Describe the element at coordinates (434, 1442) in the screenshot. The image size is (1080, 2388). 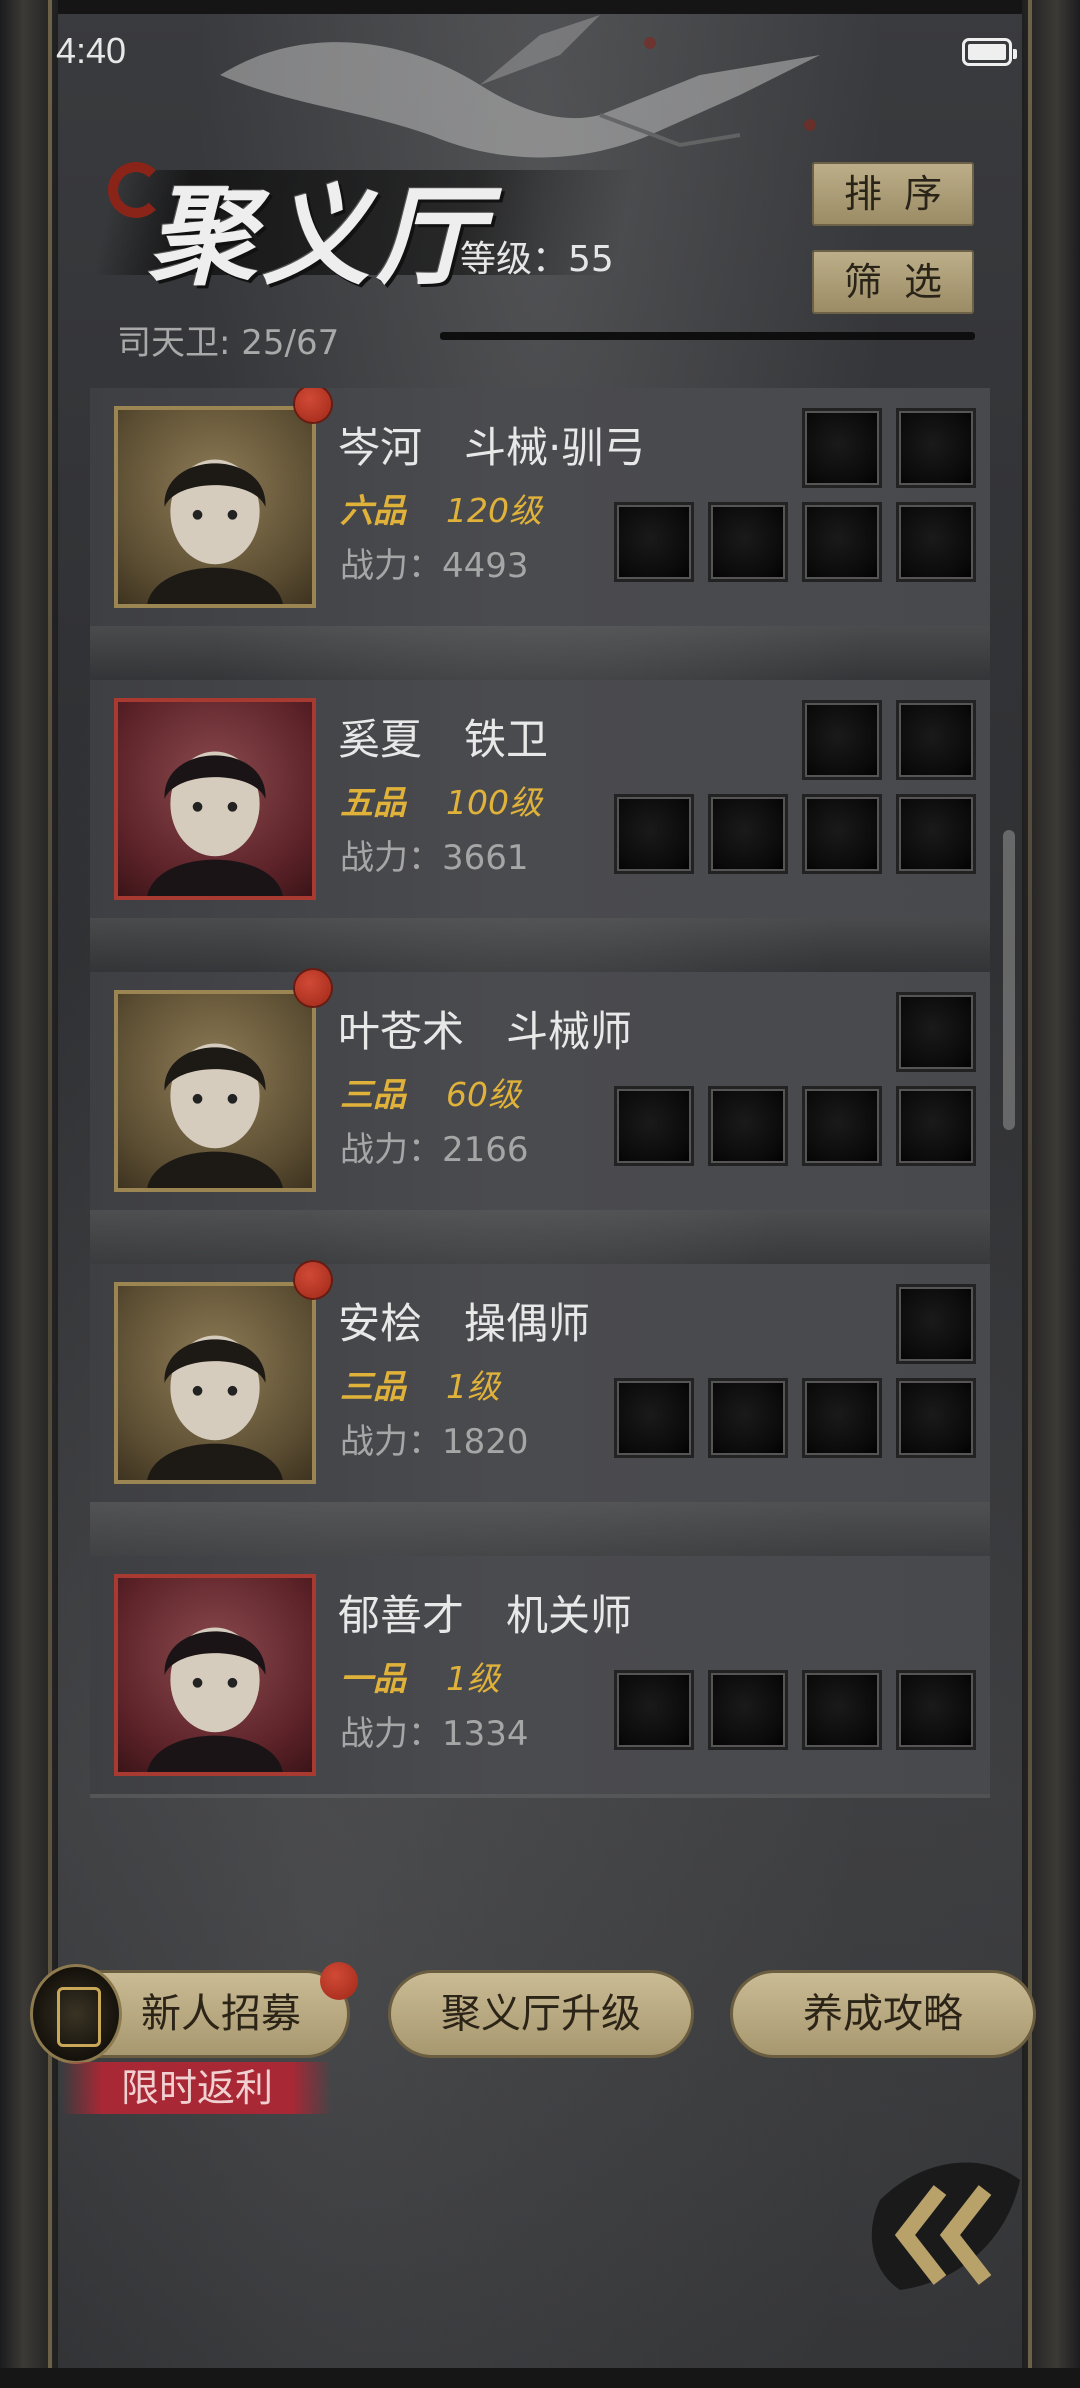
I see `hero-power: 战力：1820` at that location.